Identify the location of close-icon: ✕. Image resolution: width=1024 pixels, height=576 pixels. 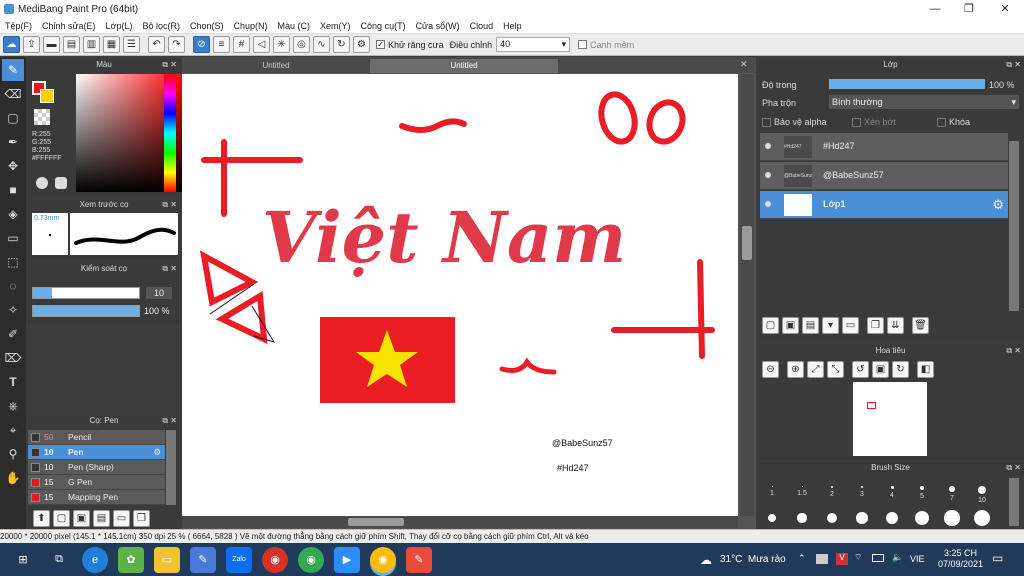
(1005, 9).